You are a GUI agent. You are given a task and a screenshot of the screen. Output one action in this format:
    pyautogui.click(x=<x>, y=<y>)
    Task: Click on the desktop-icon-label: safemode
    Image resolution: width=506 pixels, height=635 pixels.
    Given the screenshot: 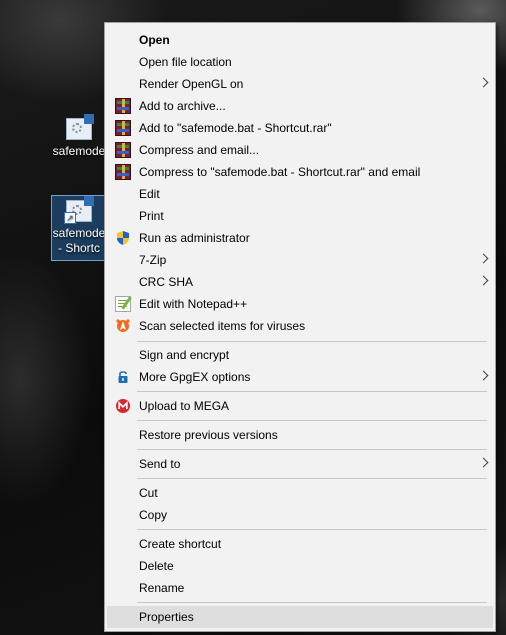 What is the action you would take?
    pyautogui.click(x=79, y=151)
    